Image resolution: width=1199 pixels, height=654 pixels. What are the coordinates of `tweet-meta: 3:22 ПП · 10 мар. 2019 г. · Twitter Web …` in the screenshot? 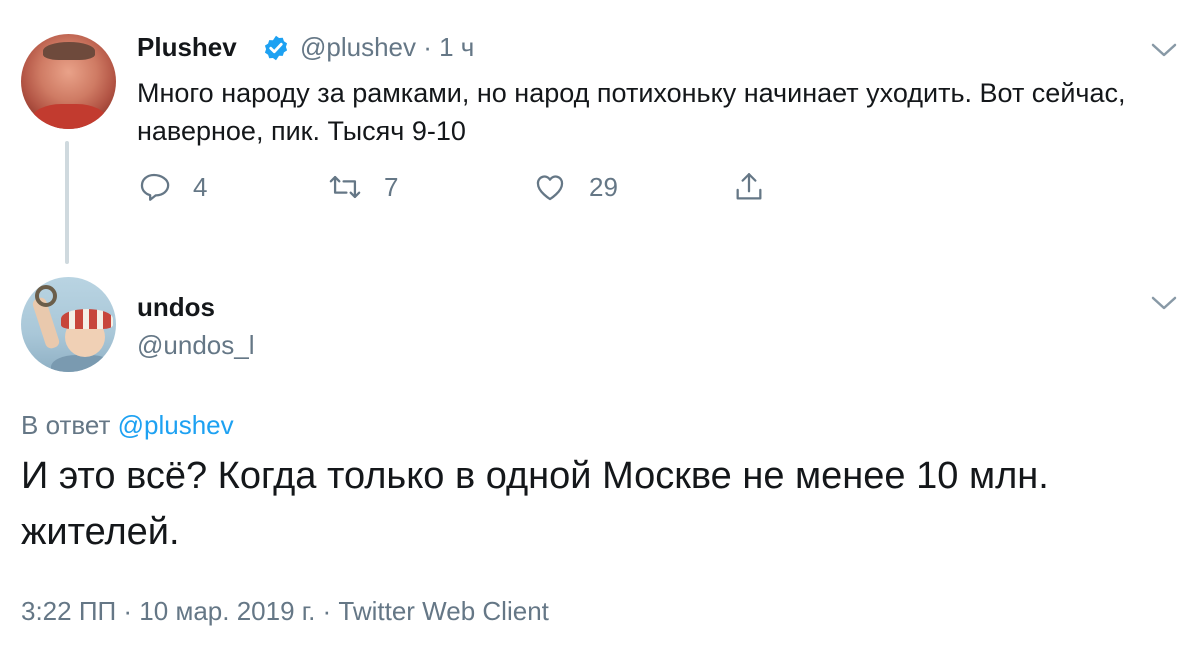 It's located at (285, 611).